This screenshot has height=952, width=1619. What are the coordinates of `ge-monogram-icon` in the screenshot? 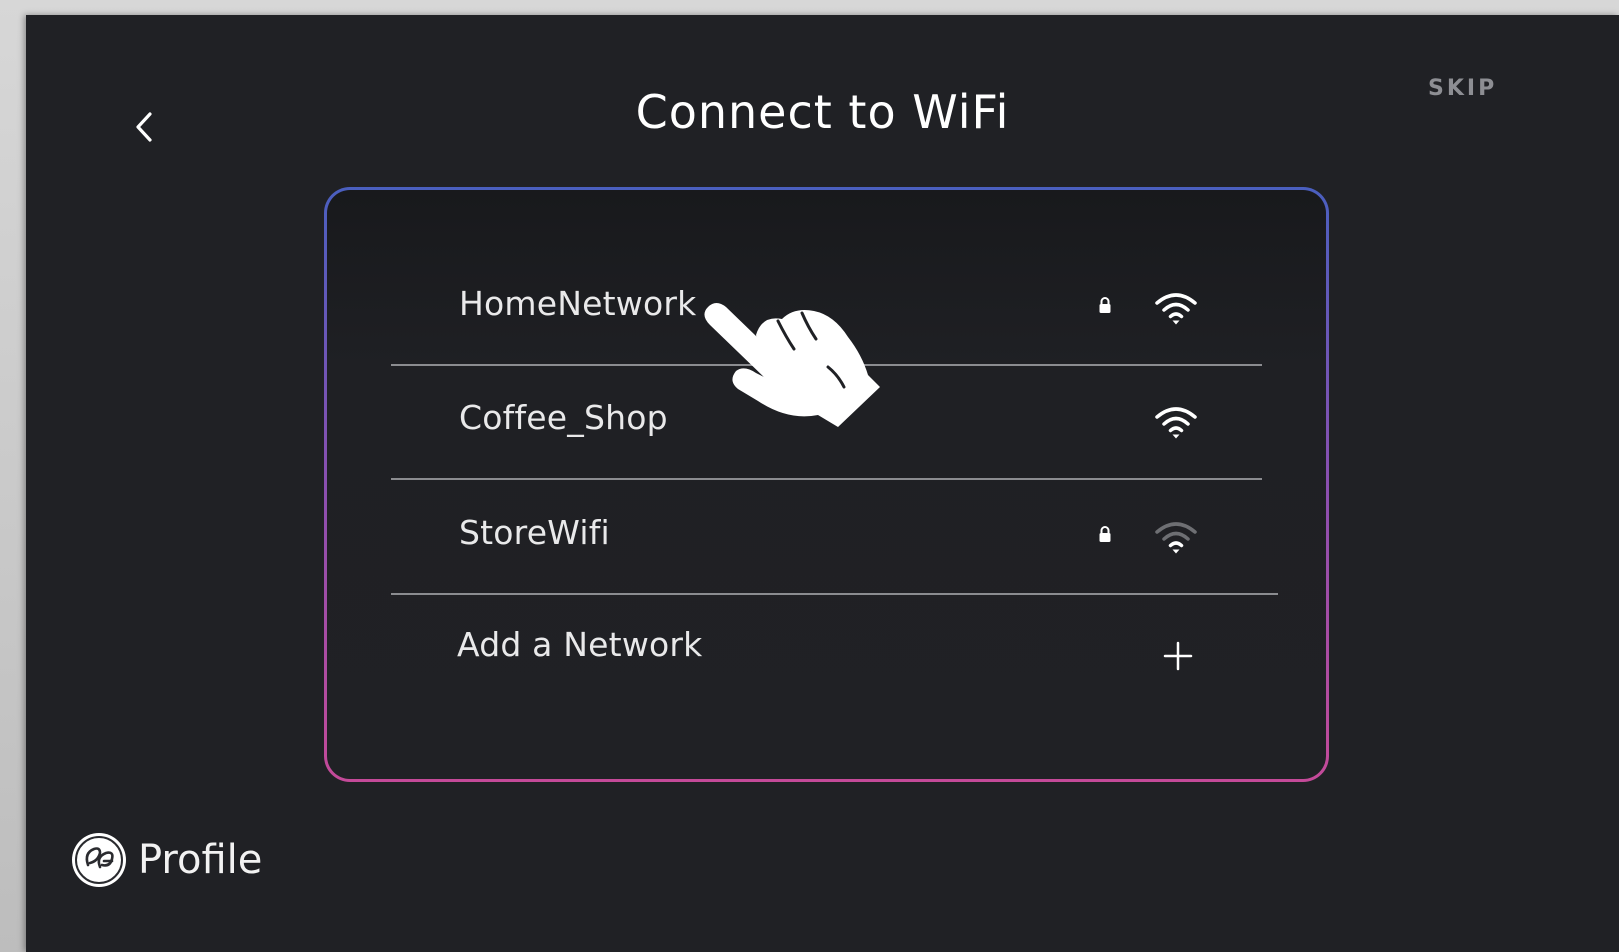 It's located at (99, 860).